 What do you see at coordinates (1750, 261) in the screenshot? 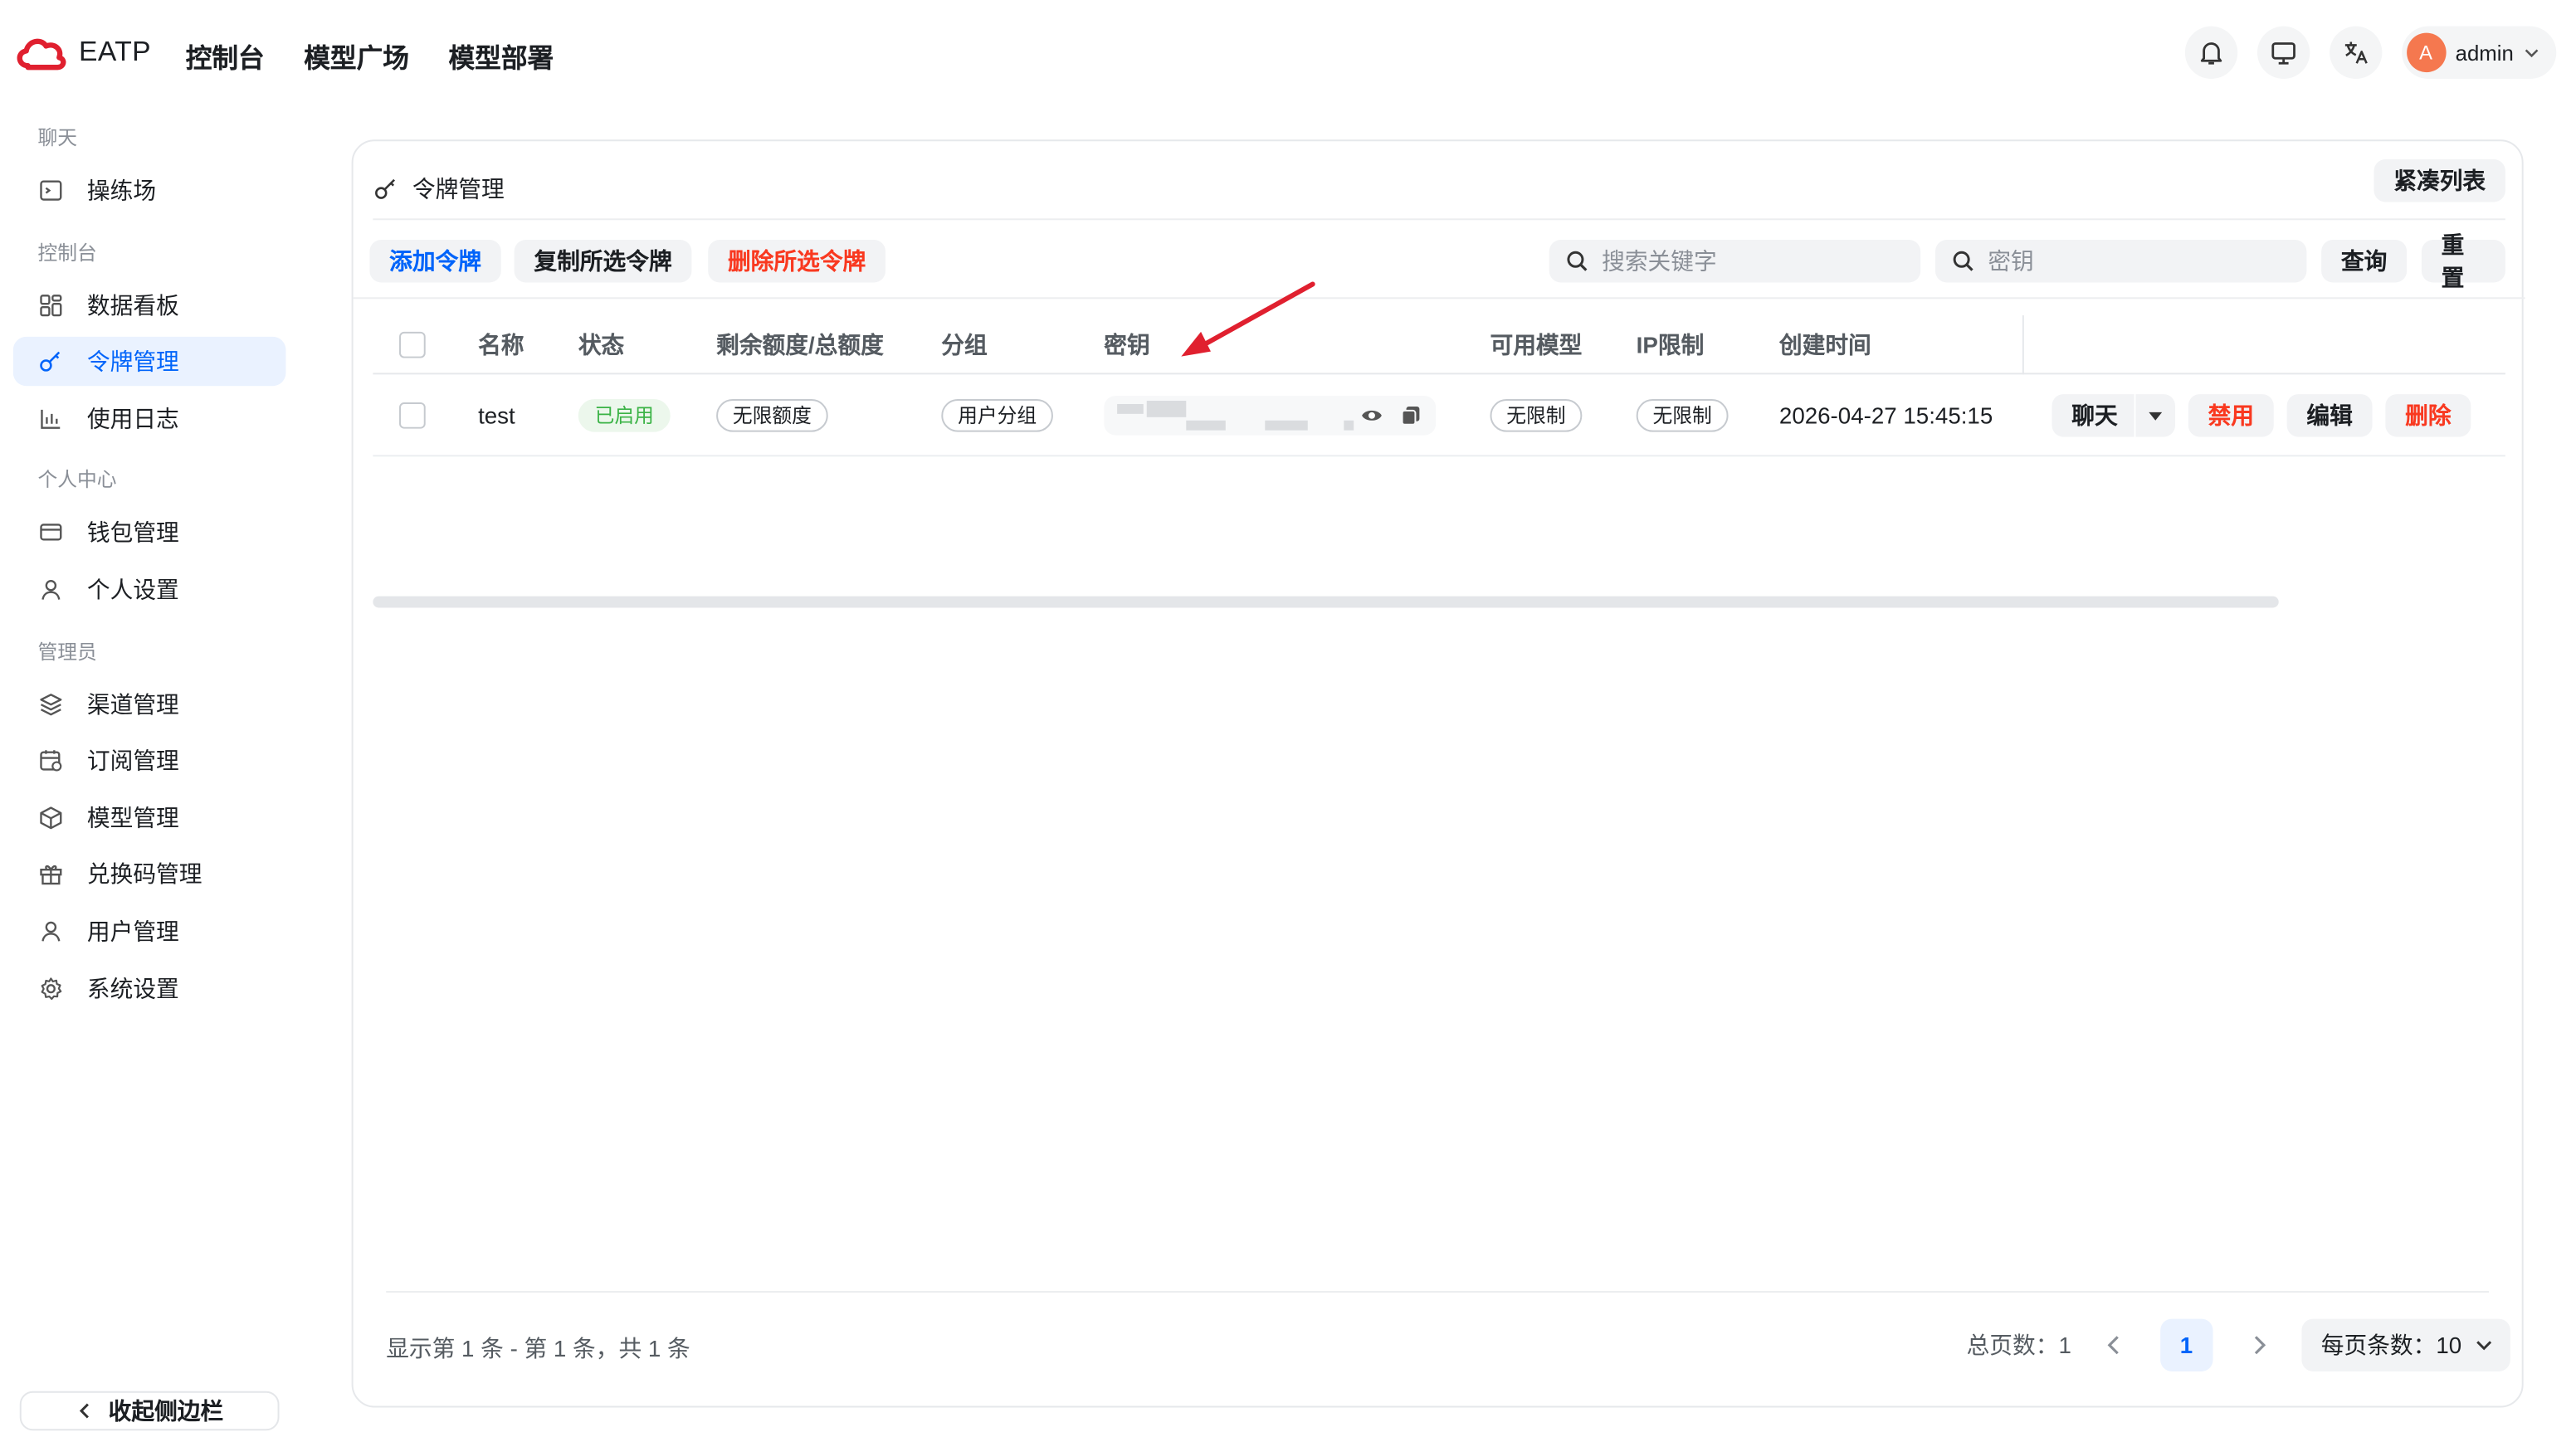
I see `keyword-search-input` at bounding box center [1750, 261].